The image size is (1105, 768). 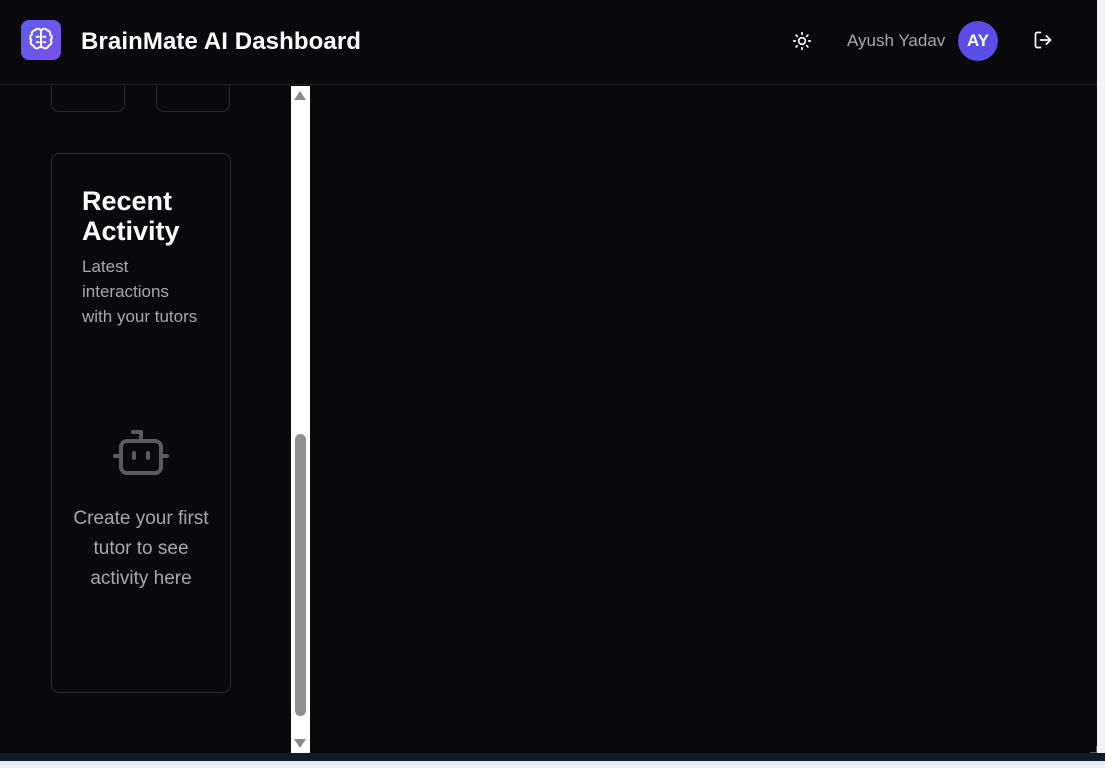 I want to click on bot-icon, so click(x=141, y=452).